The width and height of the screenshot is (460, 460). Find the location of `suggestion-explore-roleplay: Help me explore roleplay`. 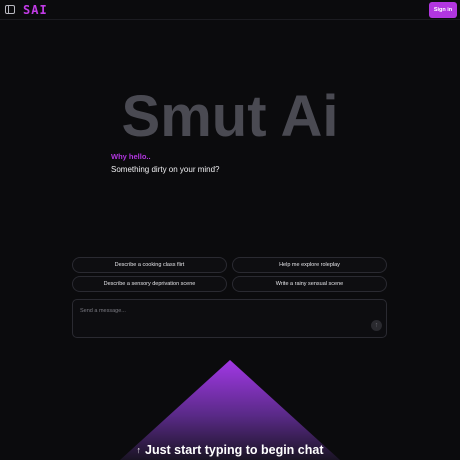

suggestion-explore-roleplay: Help me explore roleplay is located at coordinates (309, 265).